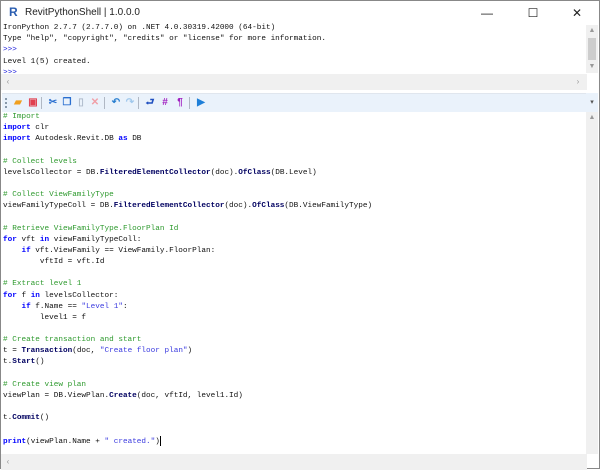  What do you see at coordinates (33, 103) in the screenshot?
I see `save-icon: ▣` at bounding box center [33, 103].